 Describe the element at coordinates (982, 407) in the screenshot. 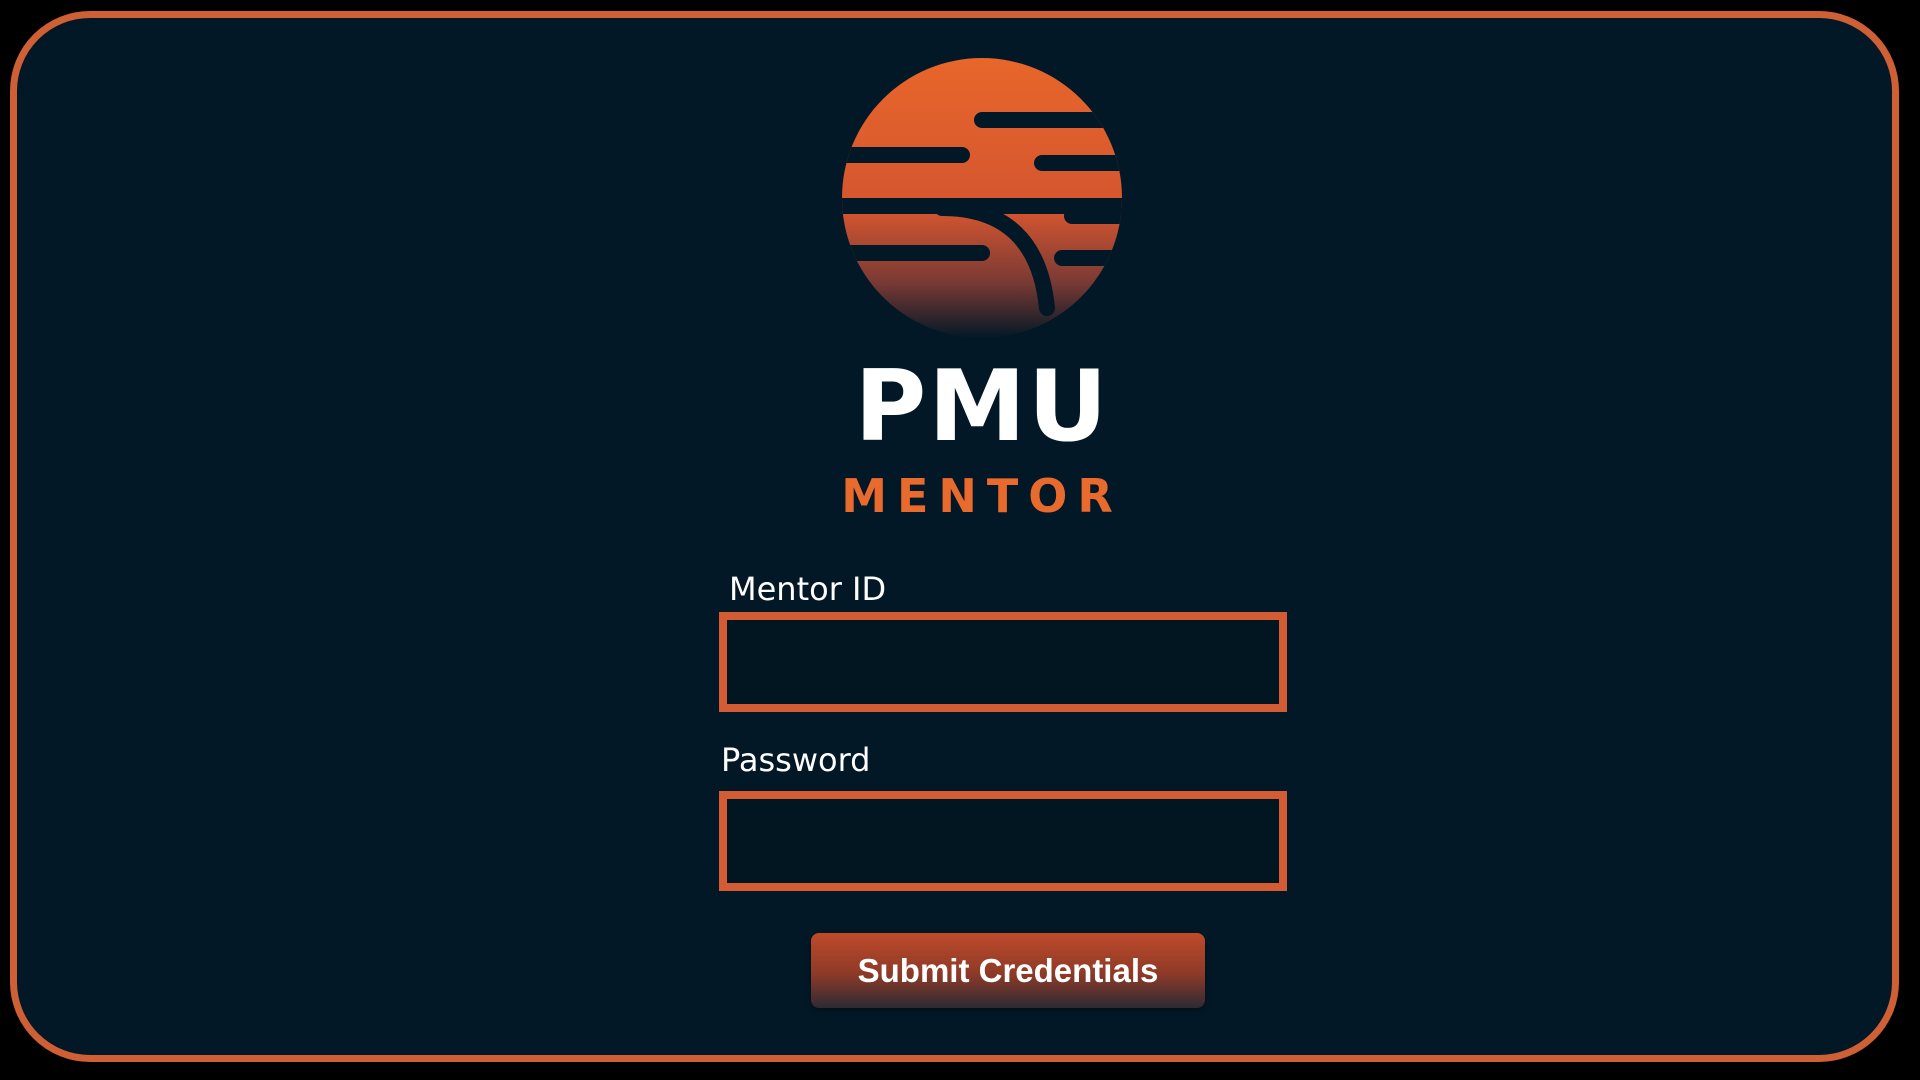

I see `brand-name-primary: PMU` at that location.